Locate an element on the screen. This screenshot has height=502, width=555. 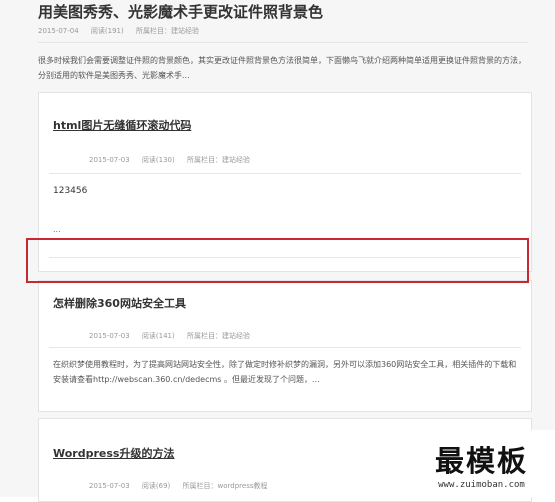
article-1-title: html图片无缝循环滚动代码 is located at coordinates (122, 125).